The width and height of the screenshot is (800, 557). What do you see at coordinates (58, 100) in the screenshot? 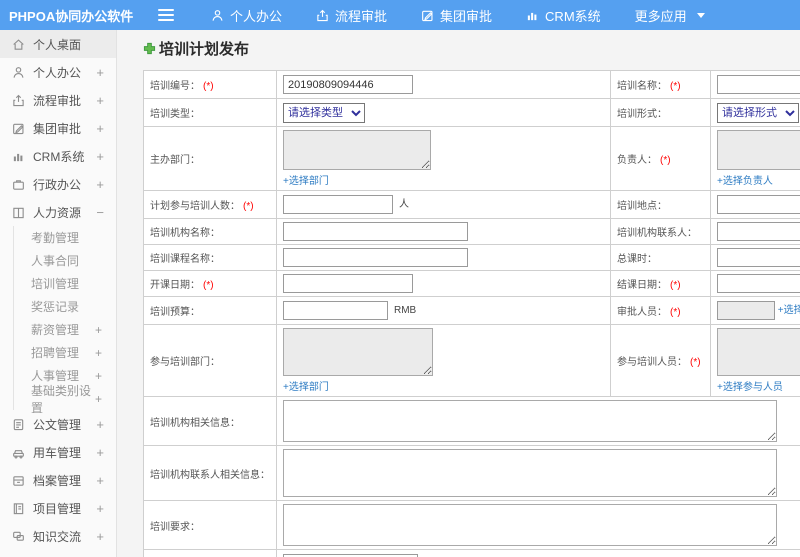
I see `sidebar-item-workflow-approval: 流程审批 +` at bounding box center [58, 100].